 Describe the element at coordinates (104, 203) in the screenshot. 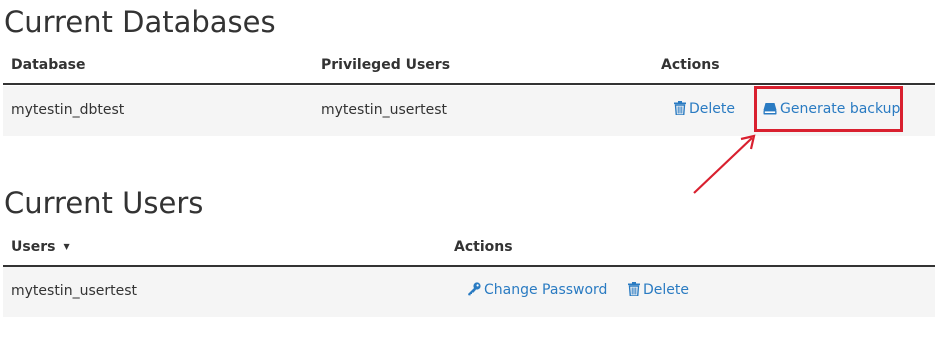

I see `users-title: Current Users` at that location.